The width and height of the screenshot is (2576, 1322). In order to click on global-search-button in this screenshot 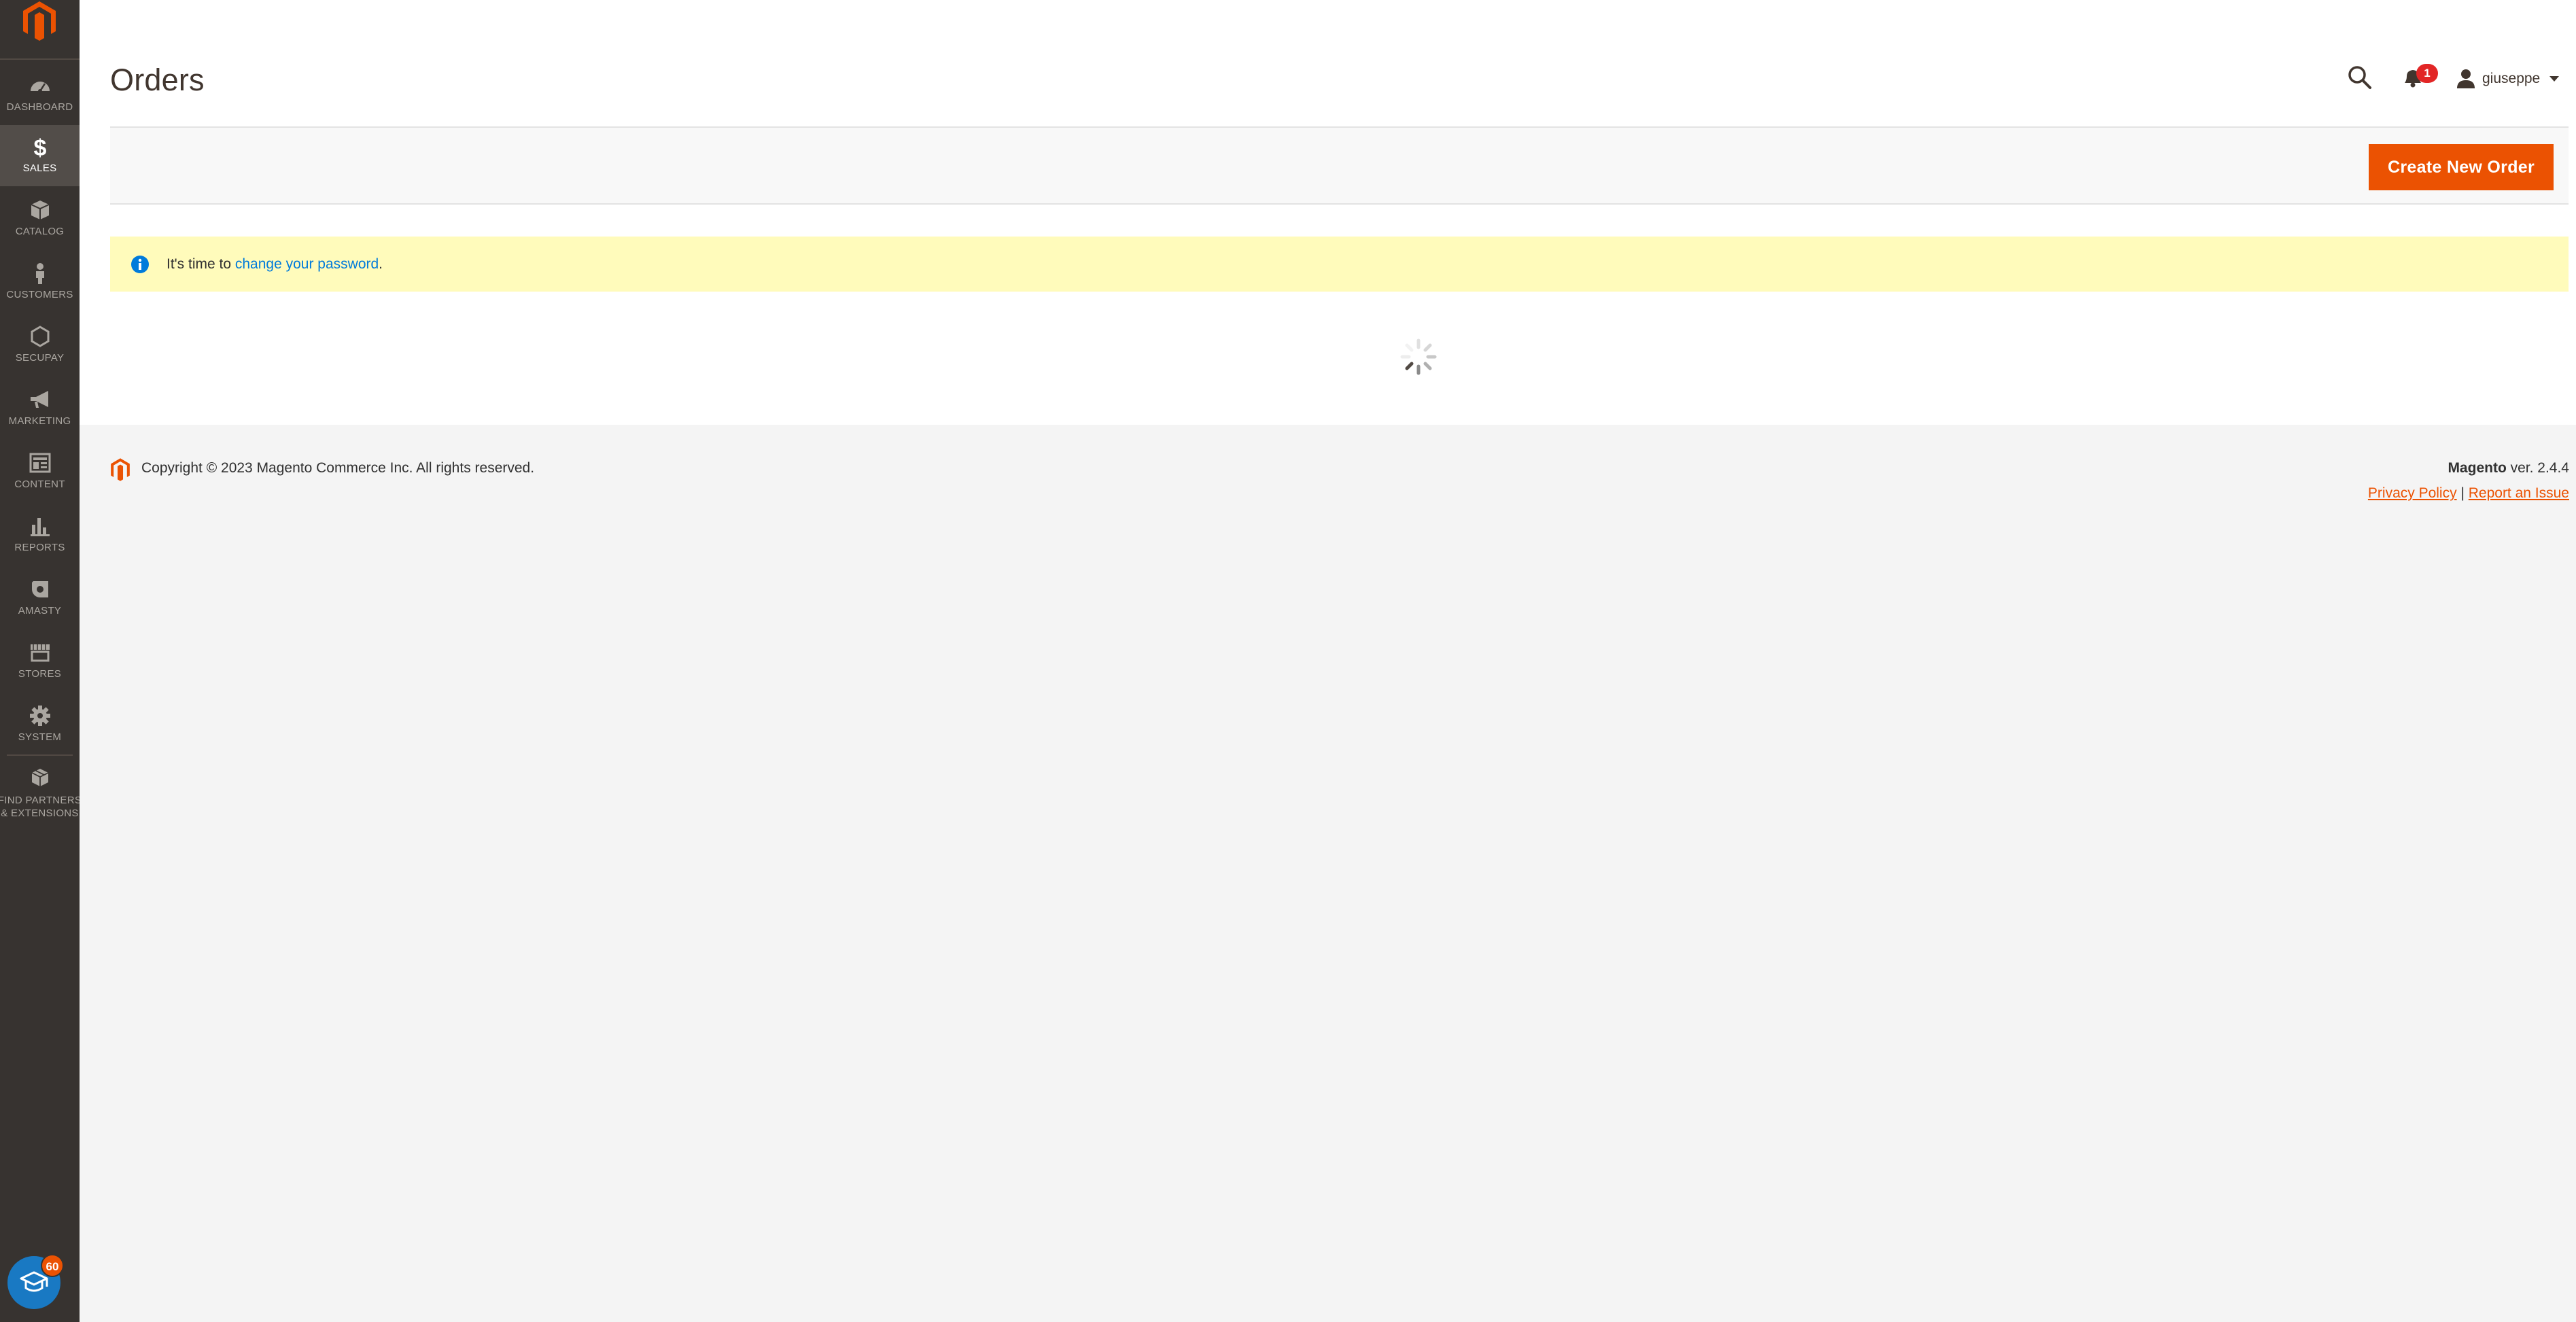, I will do `click(2362, 80)`.